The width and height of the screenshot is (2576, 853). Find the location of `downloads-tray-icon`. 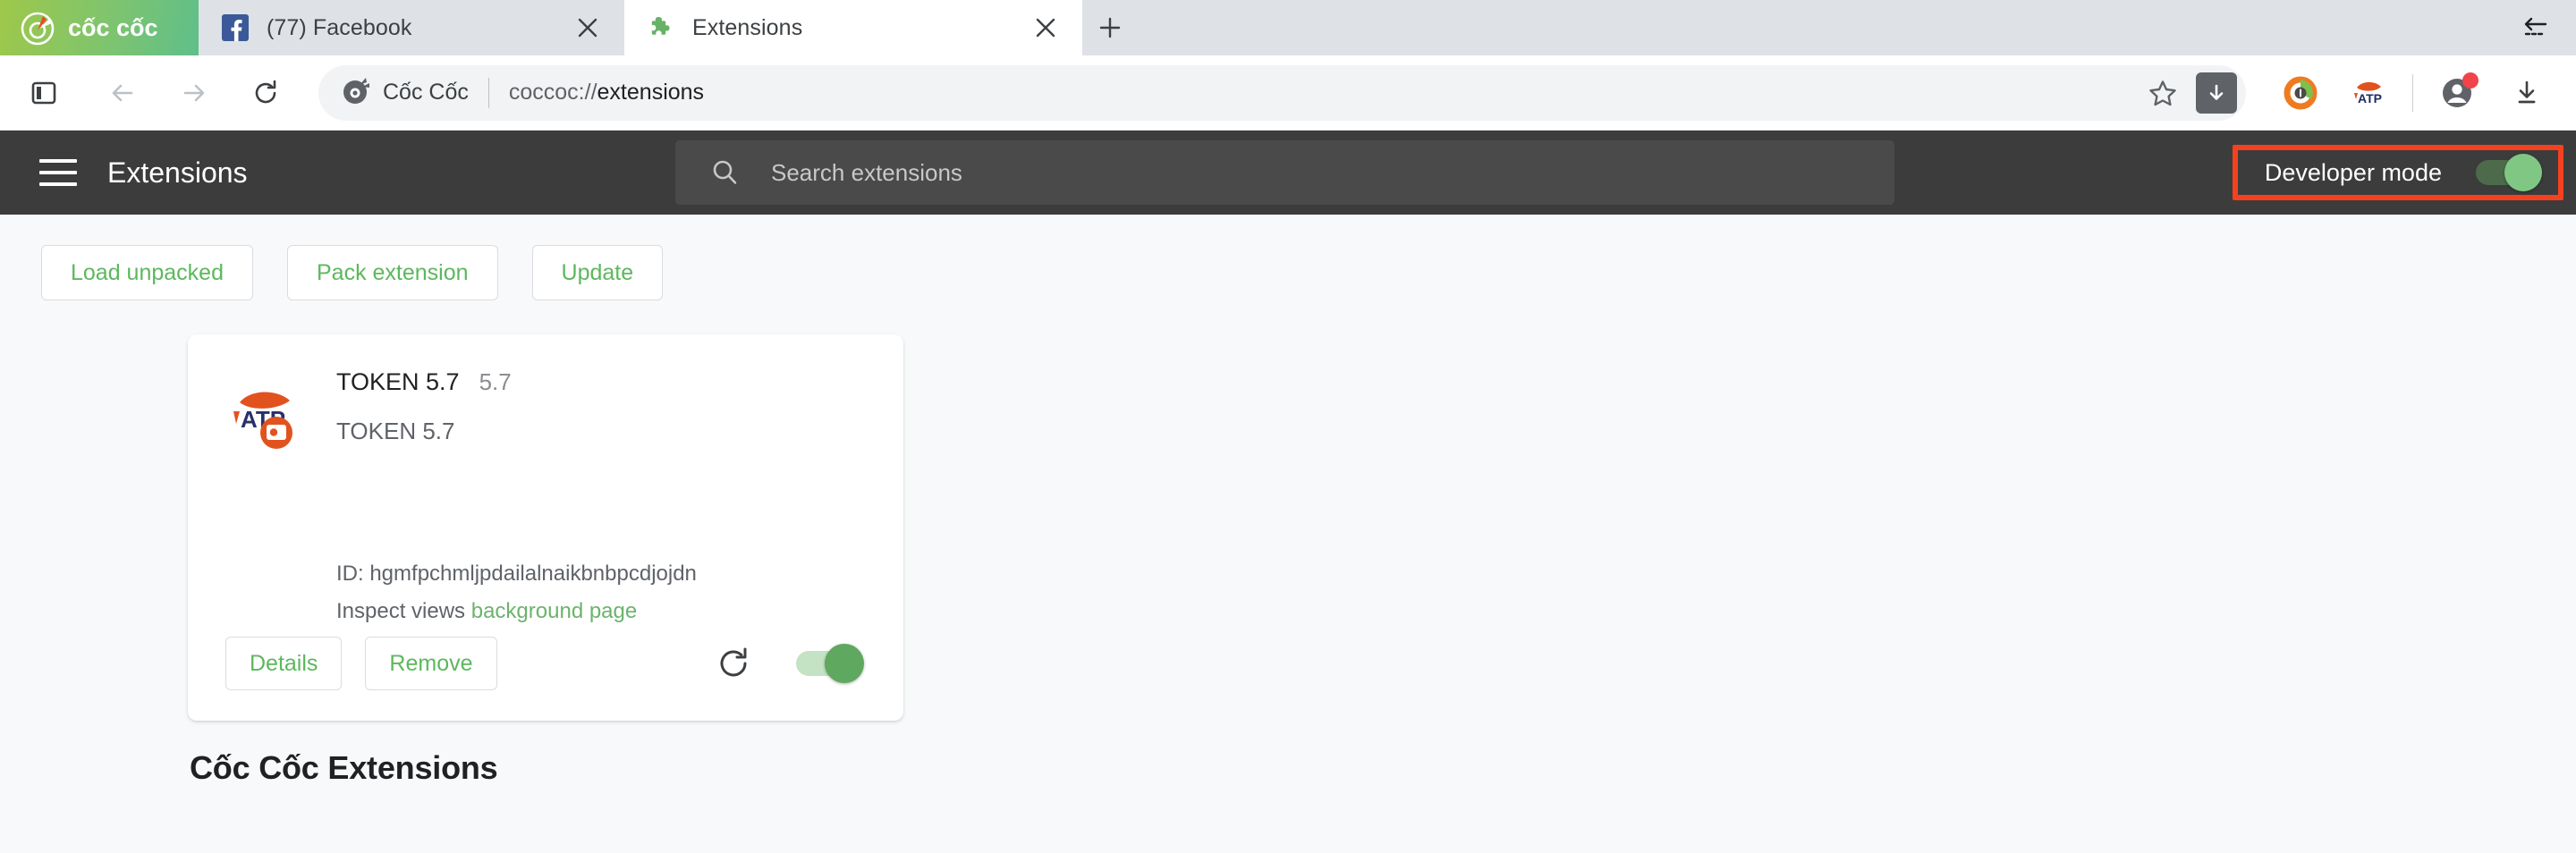

downloads-tray-icon is located at coordinates (2526, 92).